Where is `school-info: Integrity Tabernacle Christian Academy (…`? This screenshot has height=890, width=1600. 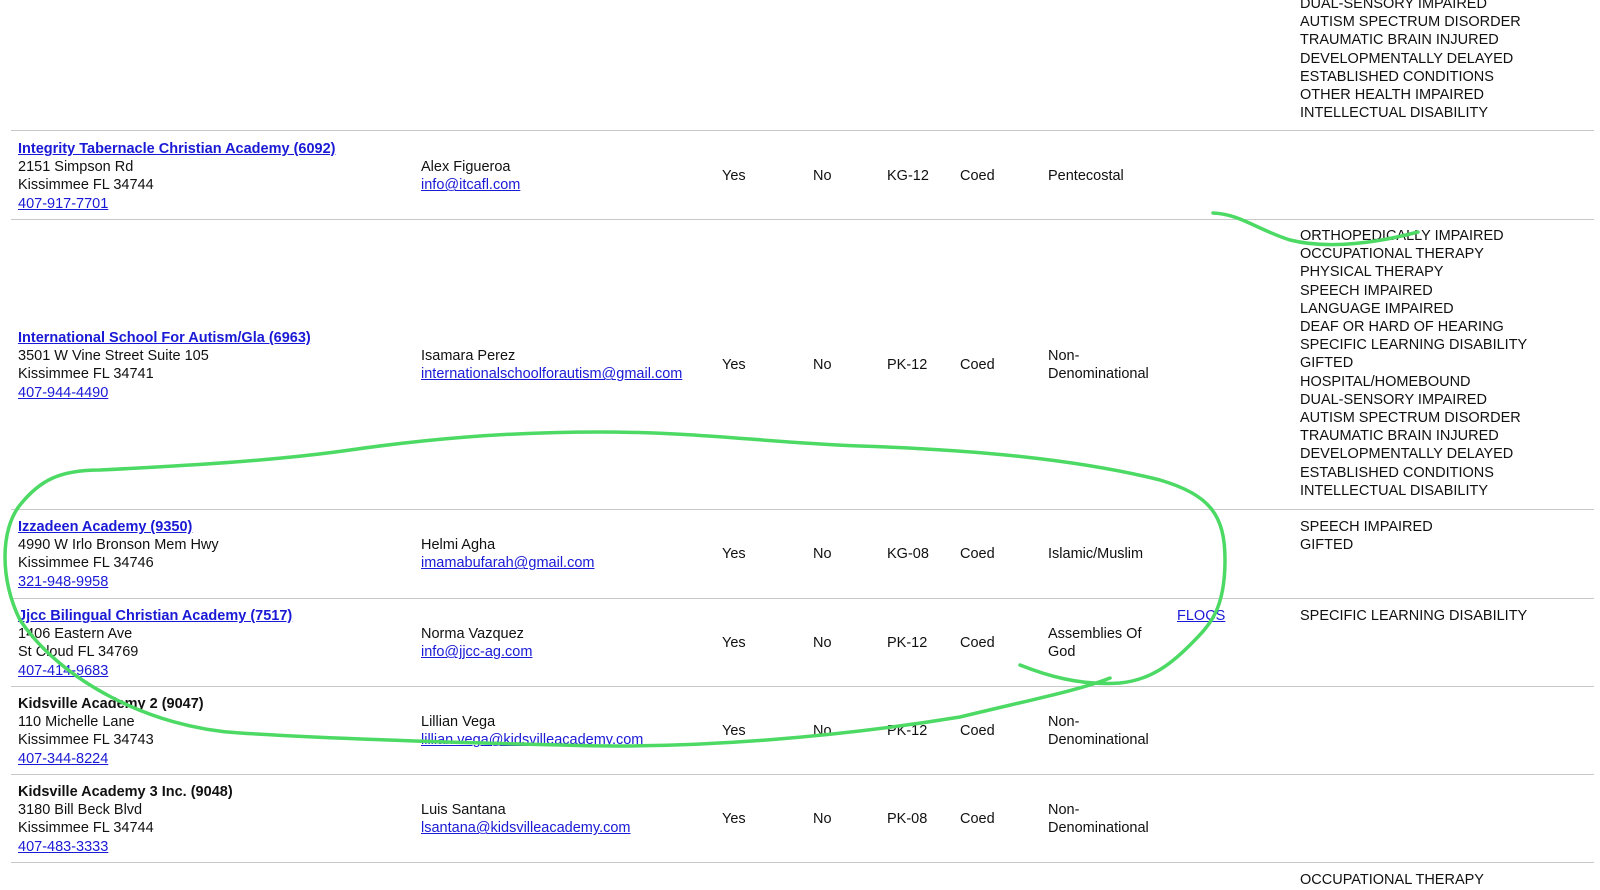
school-info: Integrity Tabernacle Christian Academy (… is located at coordinates (177, 176).